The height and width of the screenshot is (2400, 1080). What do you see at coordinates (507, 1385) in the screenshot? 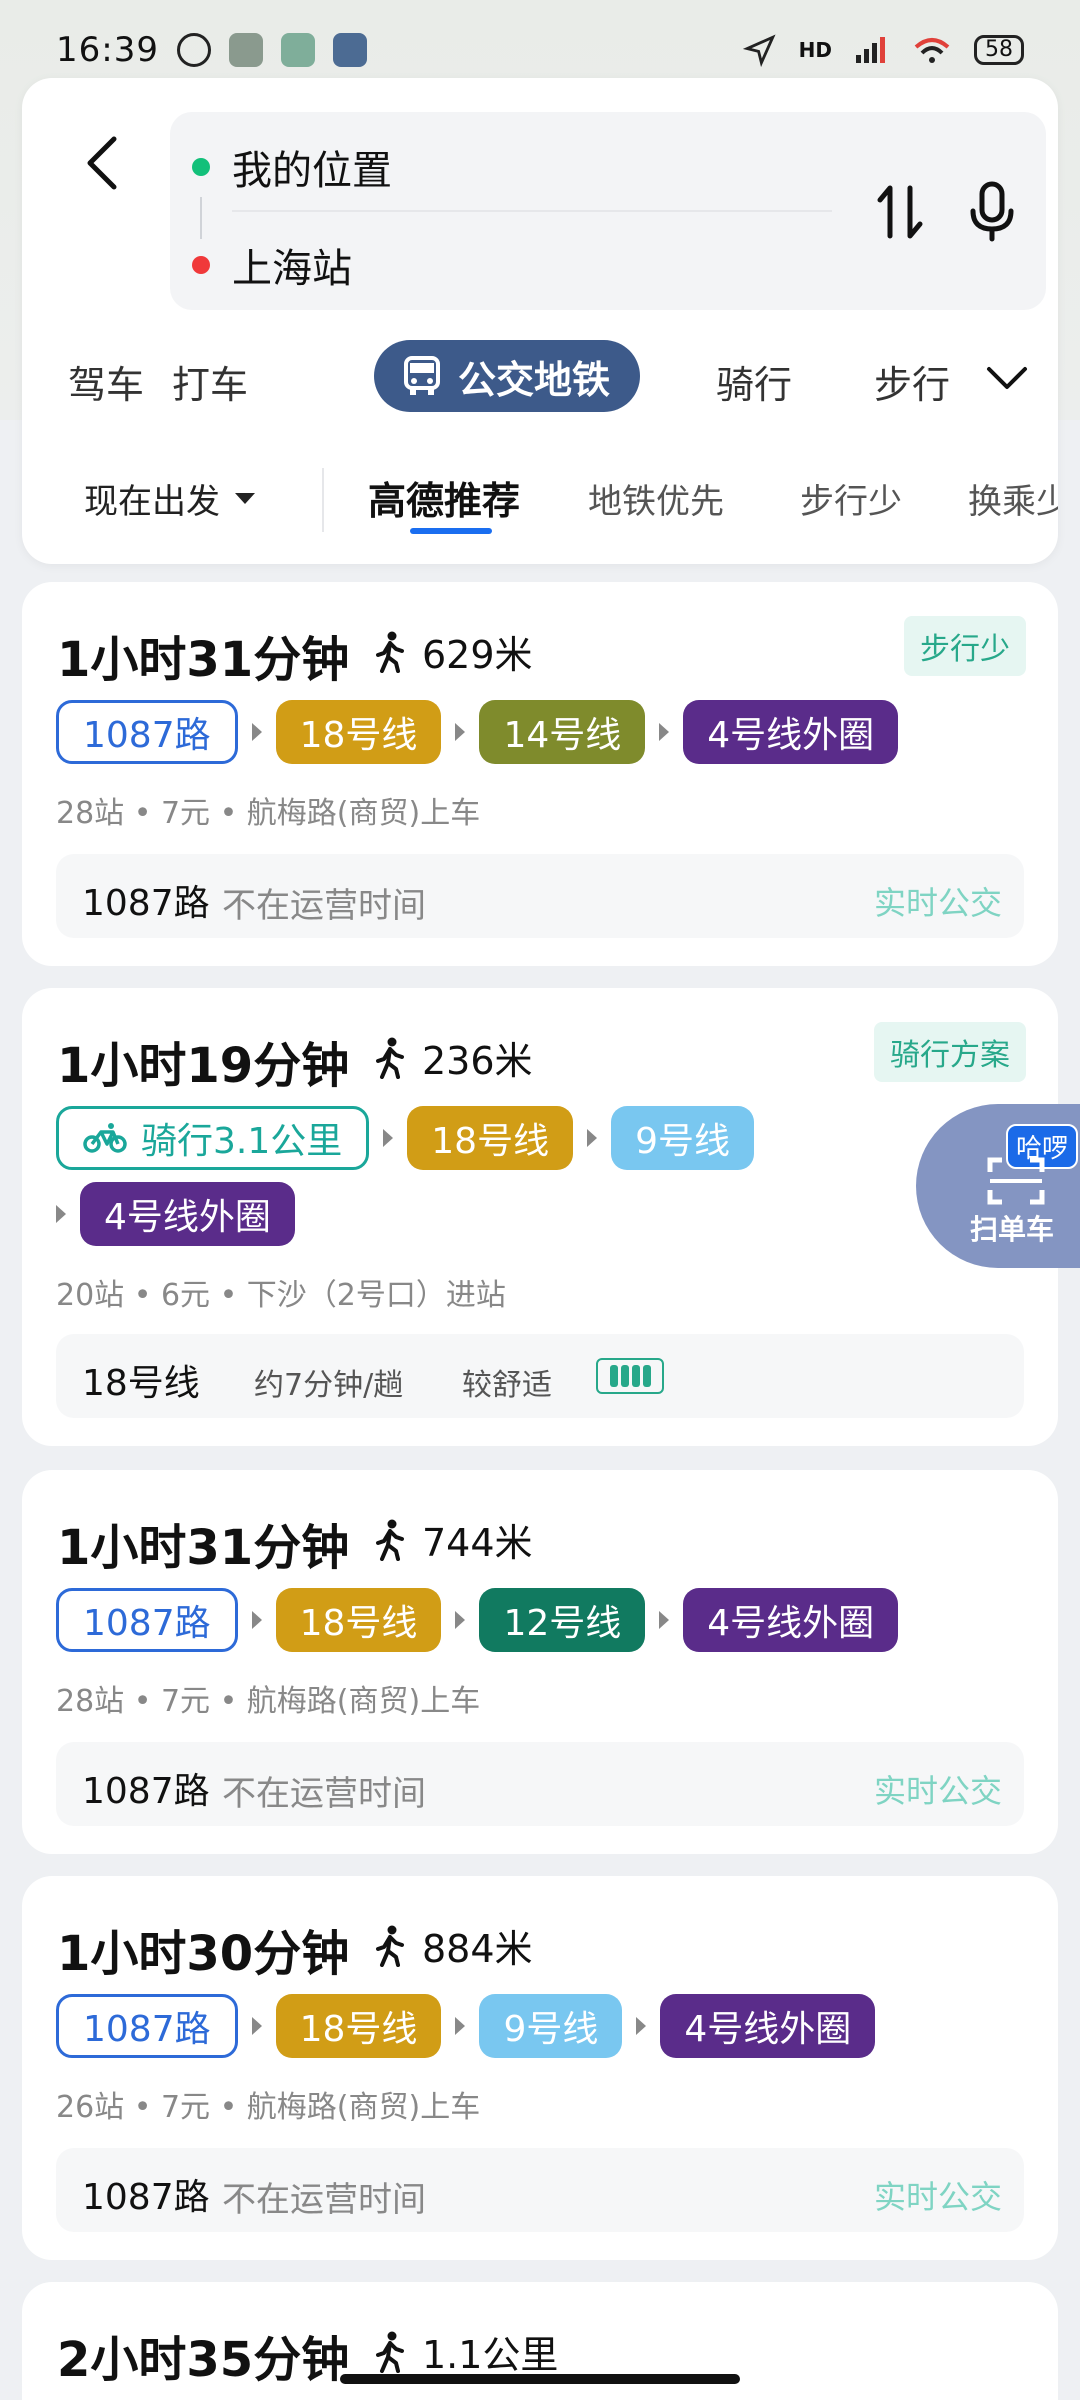
I see `comfort-text: 较舒适` at bounding box center [507, 1385].